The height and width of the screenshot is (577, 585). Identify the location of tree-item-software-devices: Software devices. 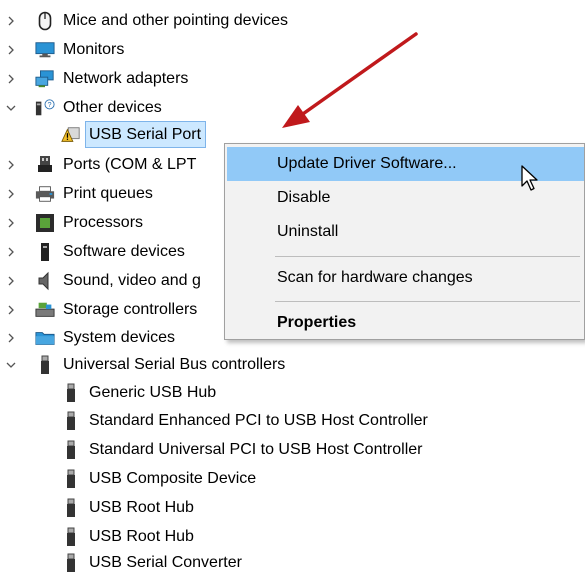
(92, 251).